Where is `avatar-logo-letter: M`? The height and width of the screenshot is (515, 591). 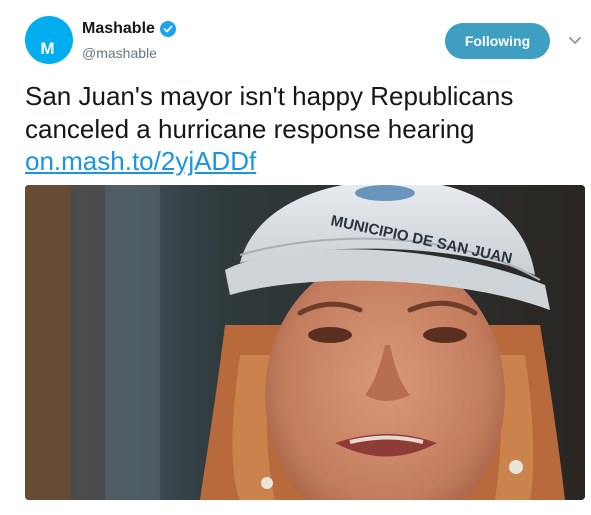 avatar-logo-letter: M is located at coordinates (47, 48).